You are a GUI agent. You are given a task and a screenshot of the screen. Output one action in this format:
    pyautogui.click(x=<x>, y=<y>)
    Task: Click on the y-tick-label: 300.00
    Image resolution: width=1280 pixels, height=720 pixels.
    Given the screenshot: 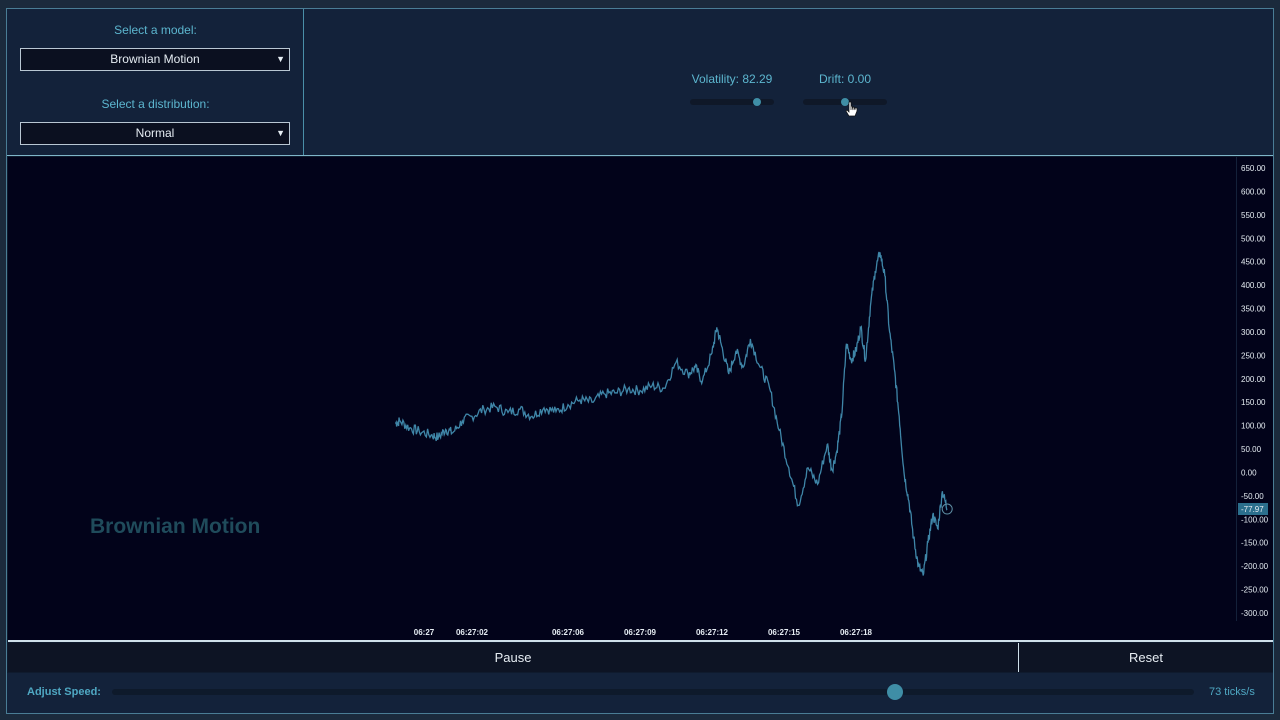 What is the action you would take?
    pyautogui.click(x=1253, y=332)
    